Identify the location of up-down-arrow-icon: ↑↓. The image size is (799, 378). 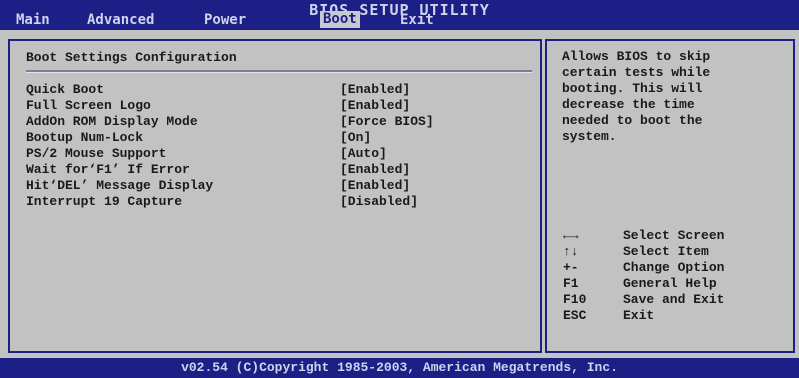
(571, 251).